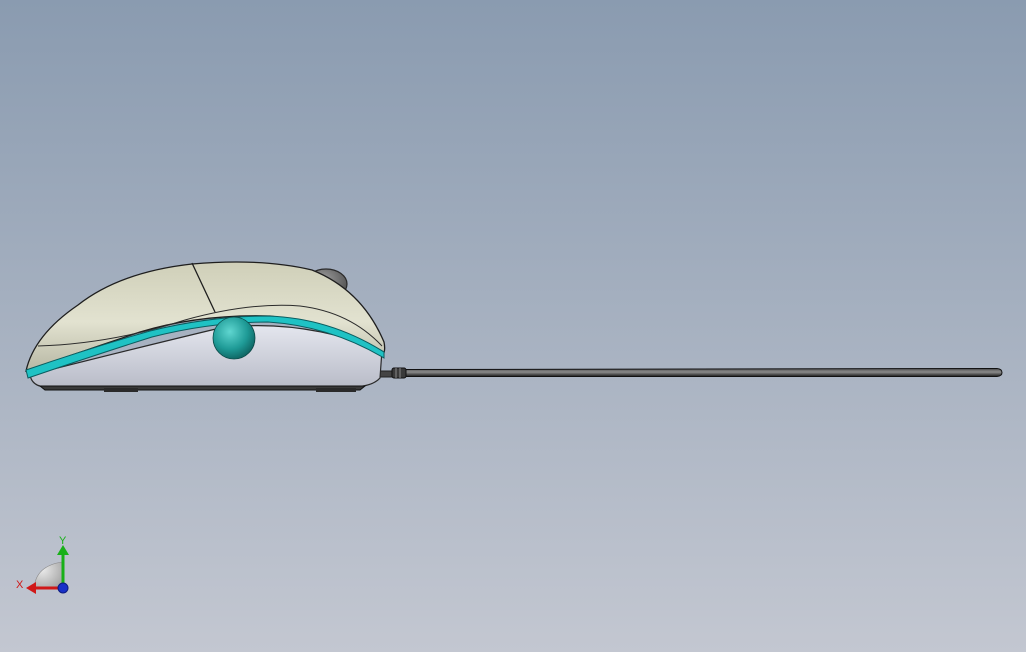 Image resolution: width=1026 pixels, height=652 pixels. Describe the element at coordinates (63, 541) in the screenshot. I see `y-axis-label: Y` at that location.